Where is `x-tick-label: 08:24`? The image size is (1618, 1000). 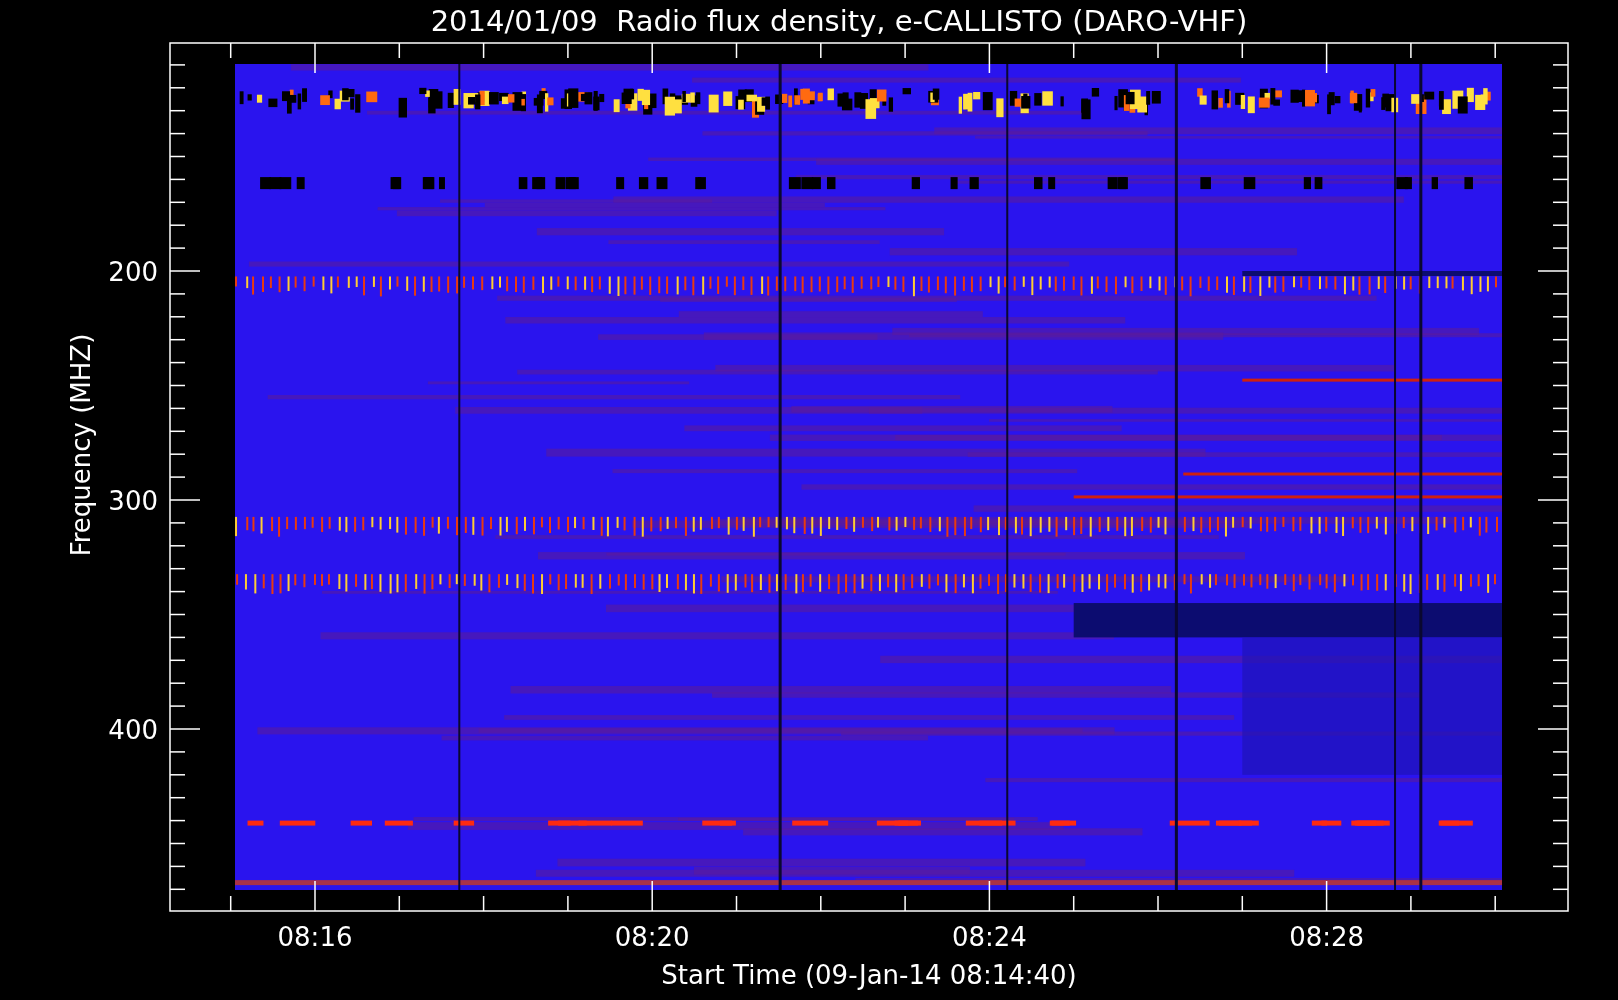 x-tick-label: 08:24 is located at coordinates (989, 937).